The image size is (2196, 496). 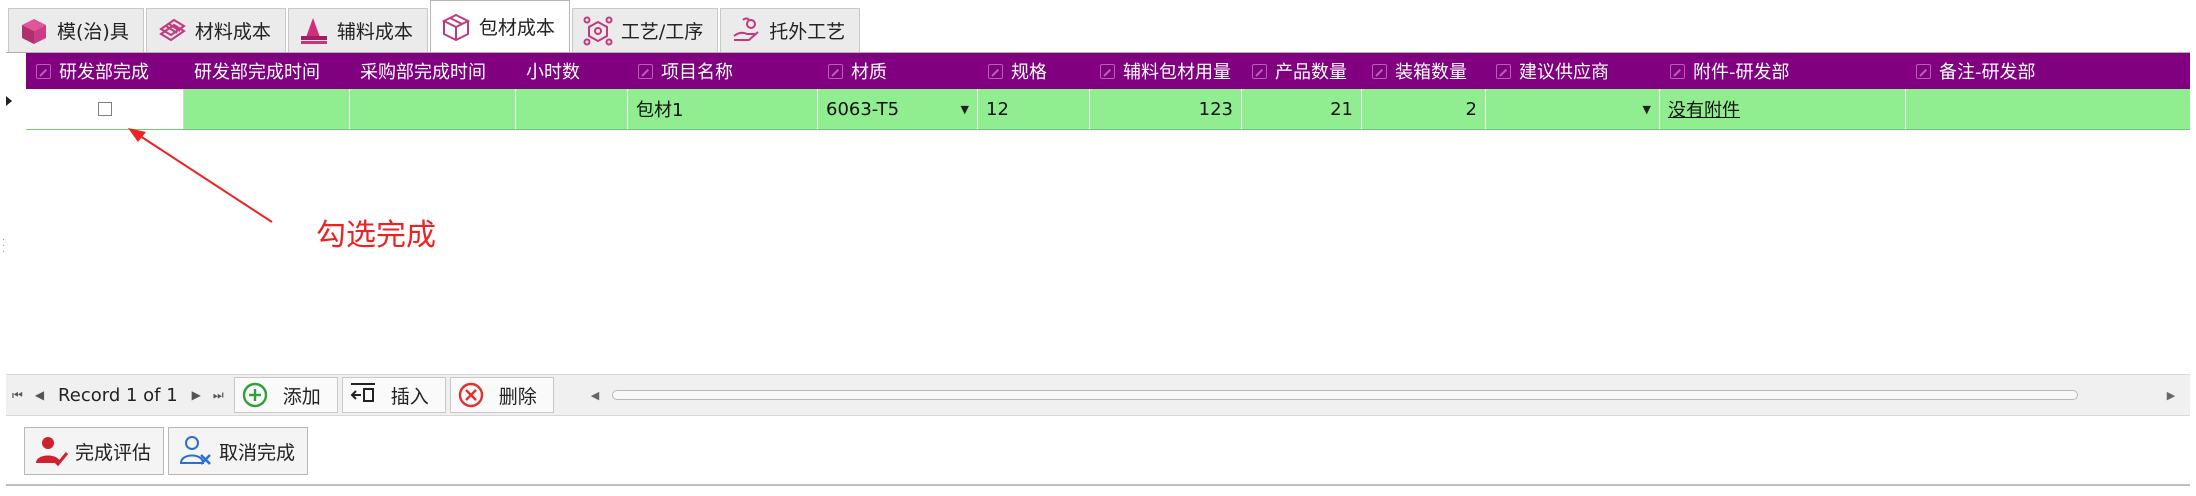 I want to click on scroll-thumb, so click(x=1345, y=395).